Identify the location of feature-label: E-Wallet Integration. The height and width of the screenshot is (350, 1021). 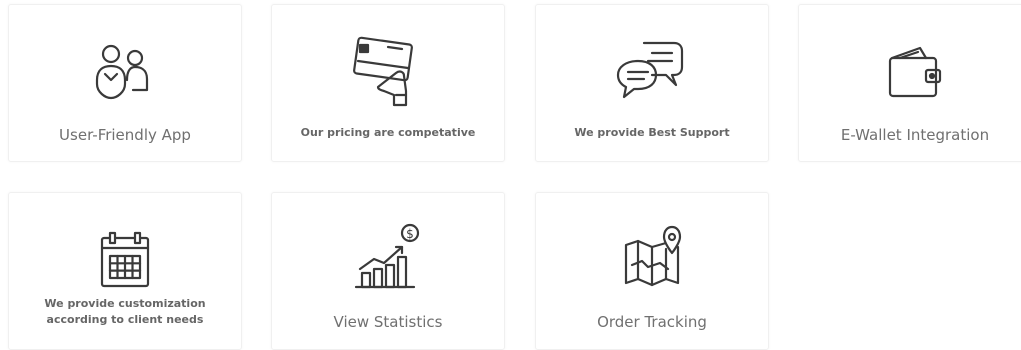
(915, 135).